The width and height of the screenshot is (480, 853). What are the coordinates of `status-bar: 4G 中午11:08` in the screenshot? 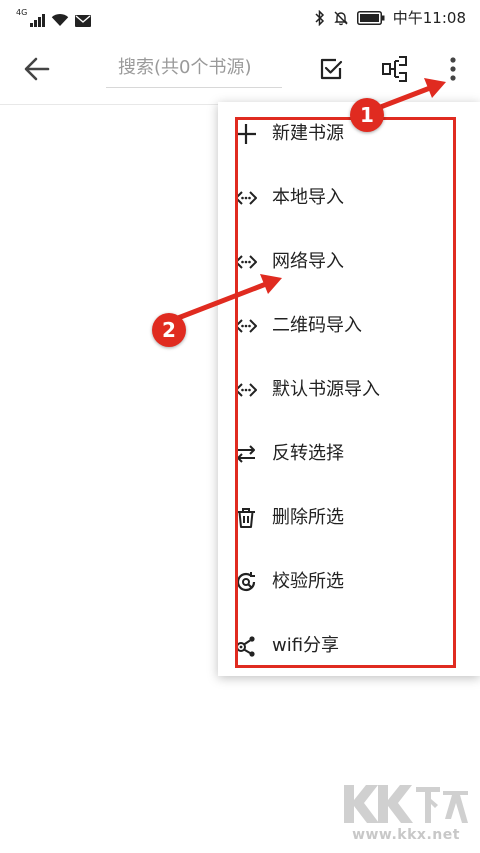 It's located at (240, 17).